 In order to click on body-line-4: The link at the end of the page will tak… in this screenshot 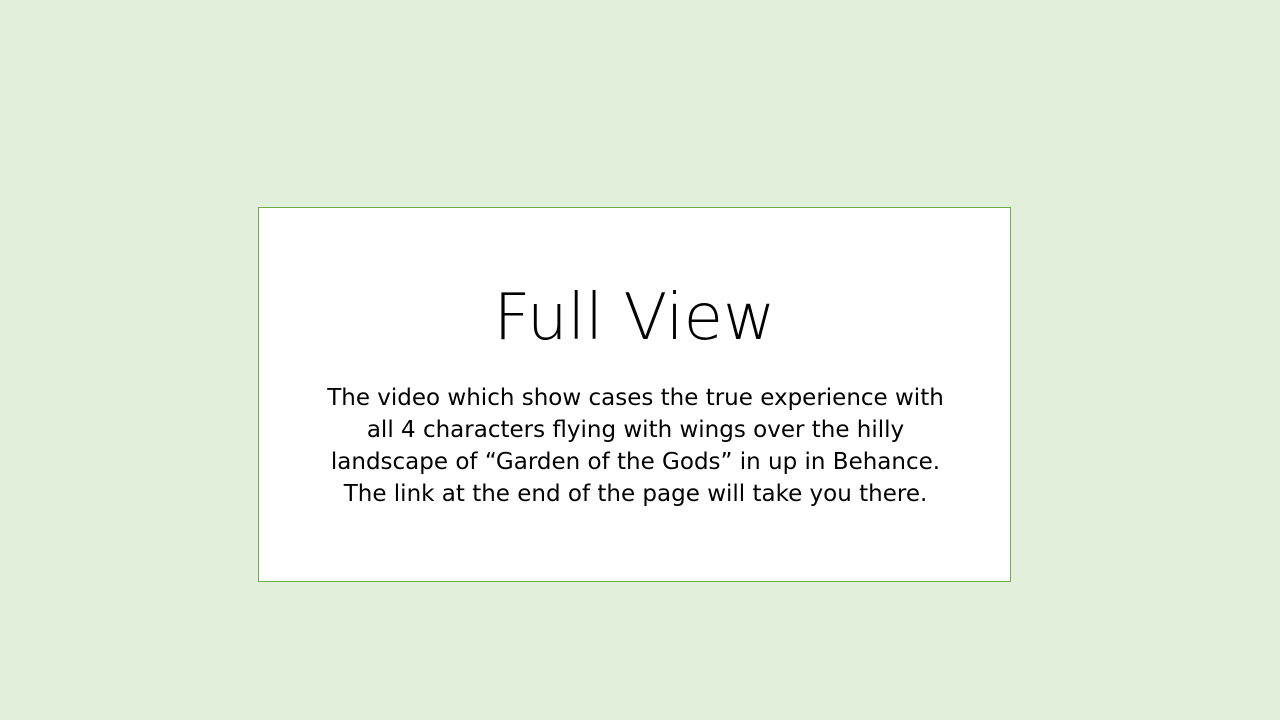, I will do `click(635, 494)`.